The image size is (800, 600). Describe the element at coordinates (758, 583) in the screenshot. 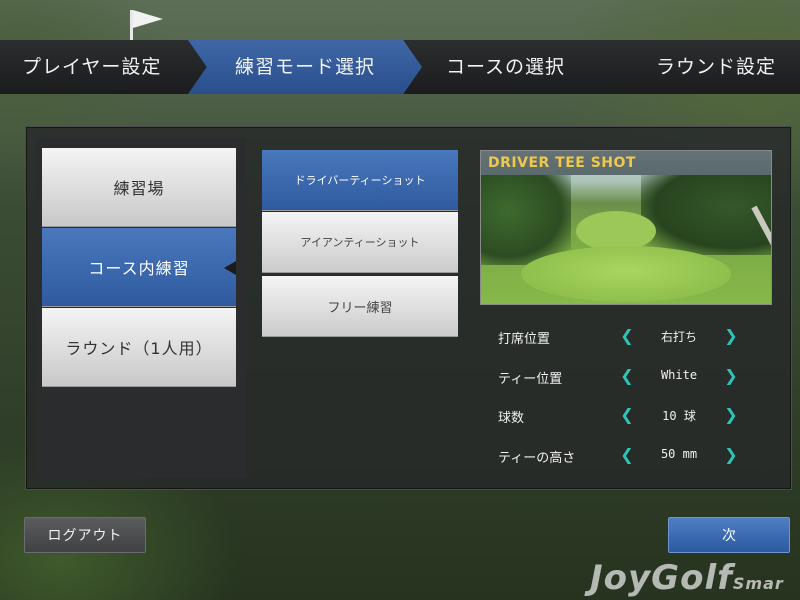

I see `logo-sub: Smar` at that location.